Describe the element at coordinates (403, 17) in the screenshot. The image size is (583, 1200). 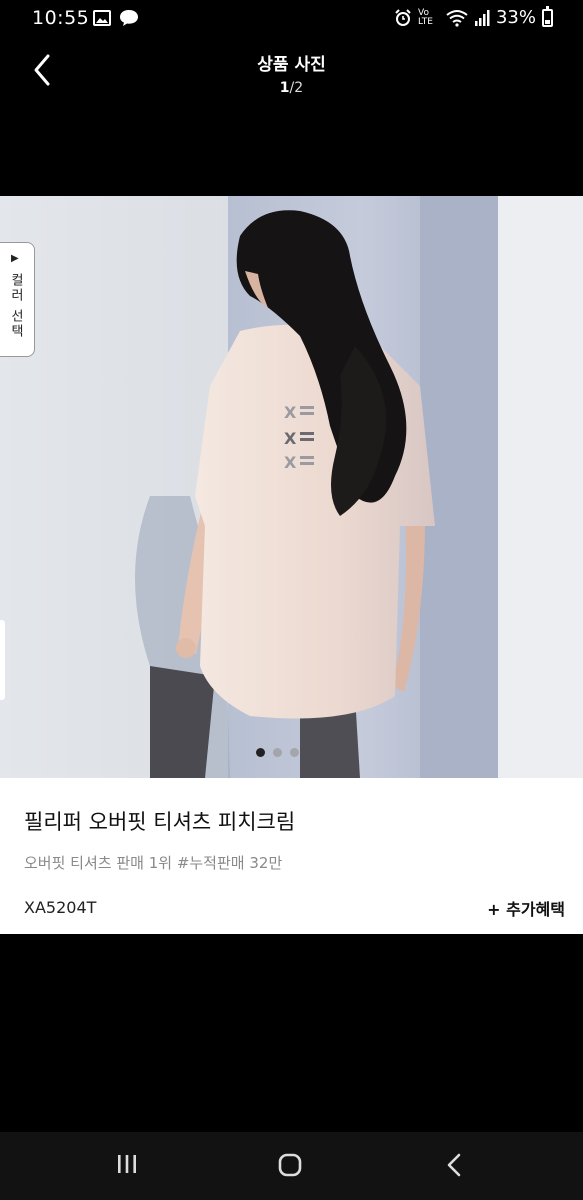
I see `alarm-icon` at that location.